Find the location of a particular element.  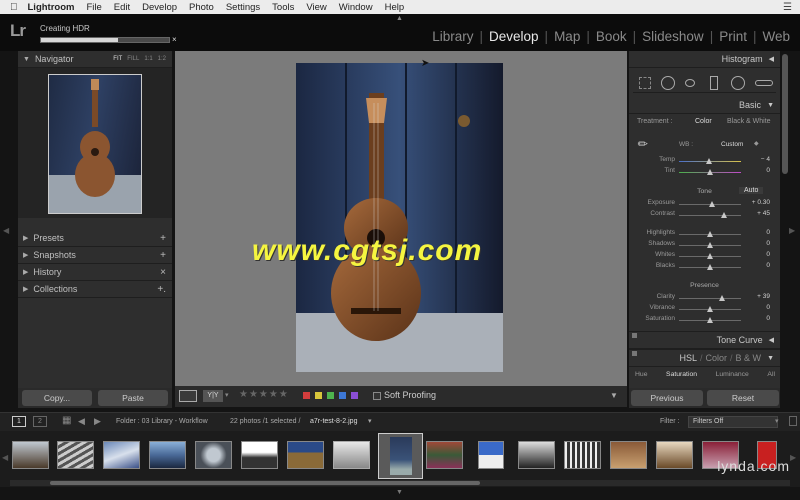

chevron-down-icon: ◆ is located at coordinates (756, 143).